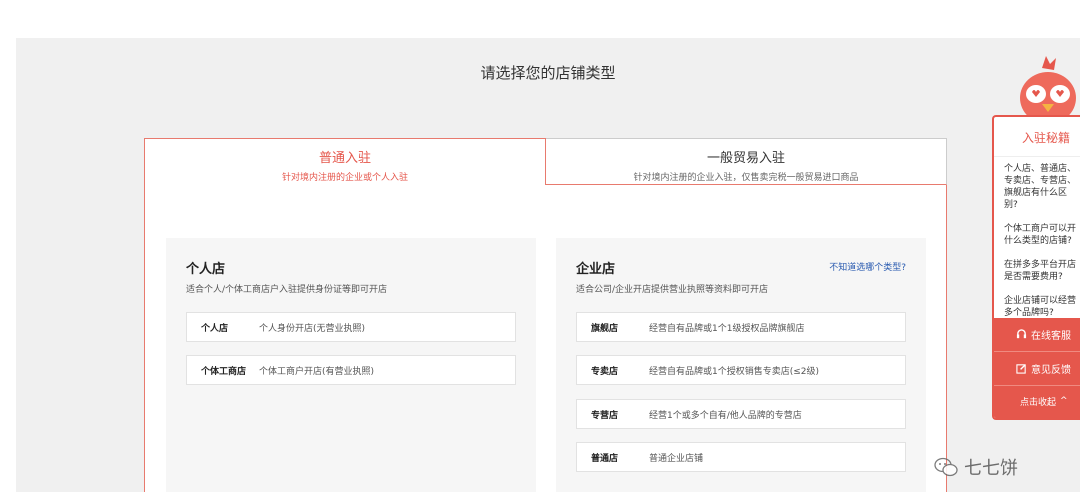 This screenshot has height=492, width=1080. Describe the element at coordinates (1037, 271) in the screenshot. I see `faq-fees: 在拼多多平台开店 是否需要费用?` at that location.